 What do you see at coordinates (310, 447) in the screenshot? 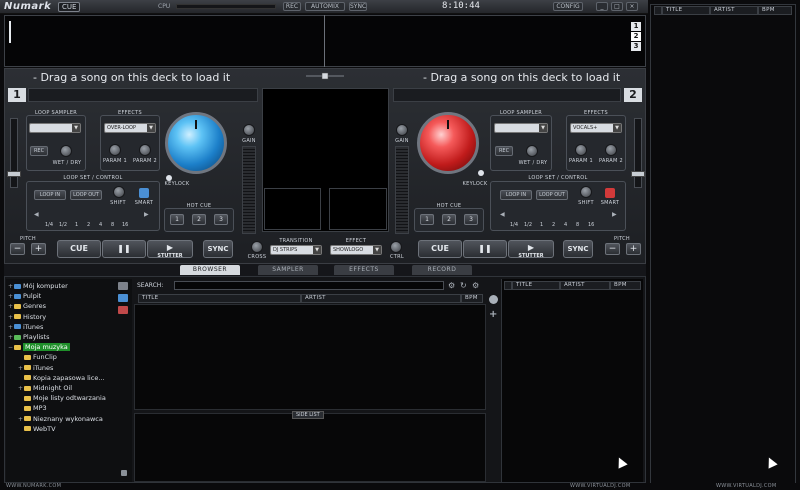
I see `side-list` at bounding box center [310, 447].